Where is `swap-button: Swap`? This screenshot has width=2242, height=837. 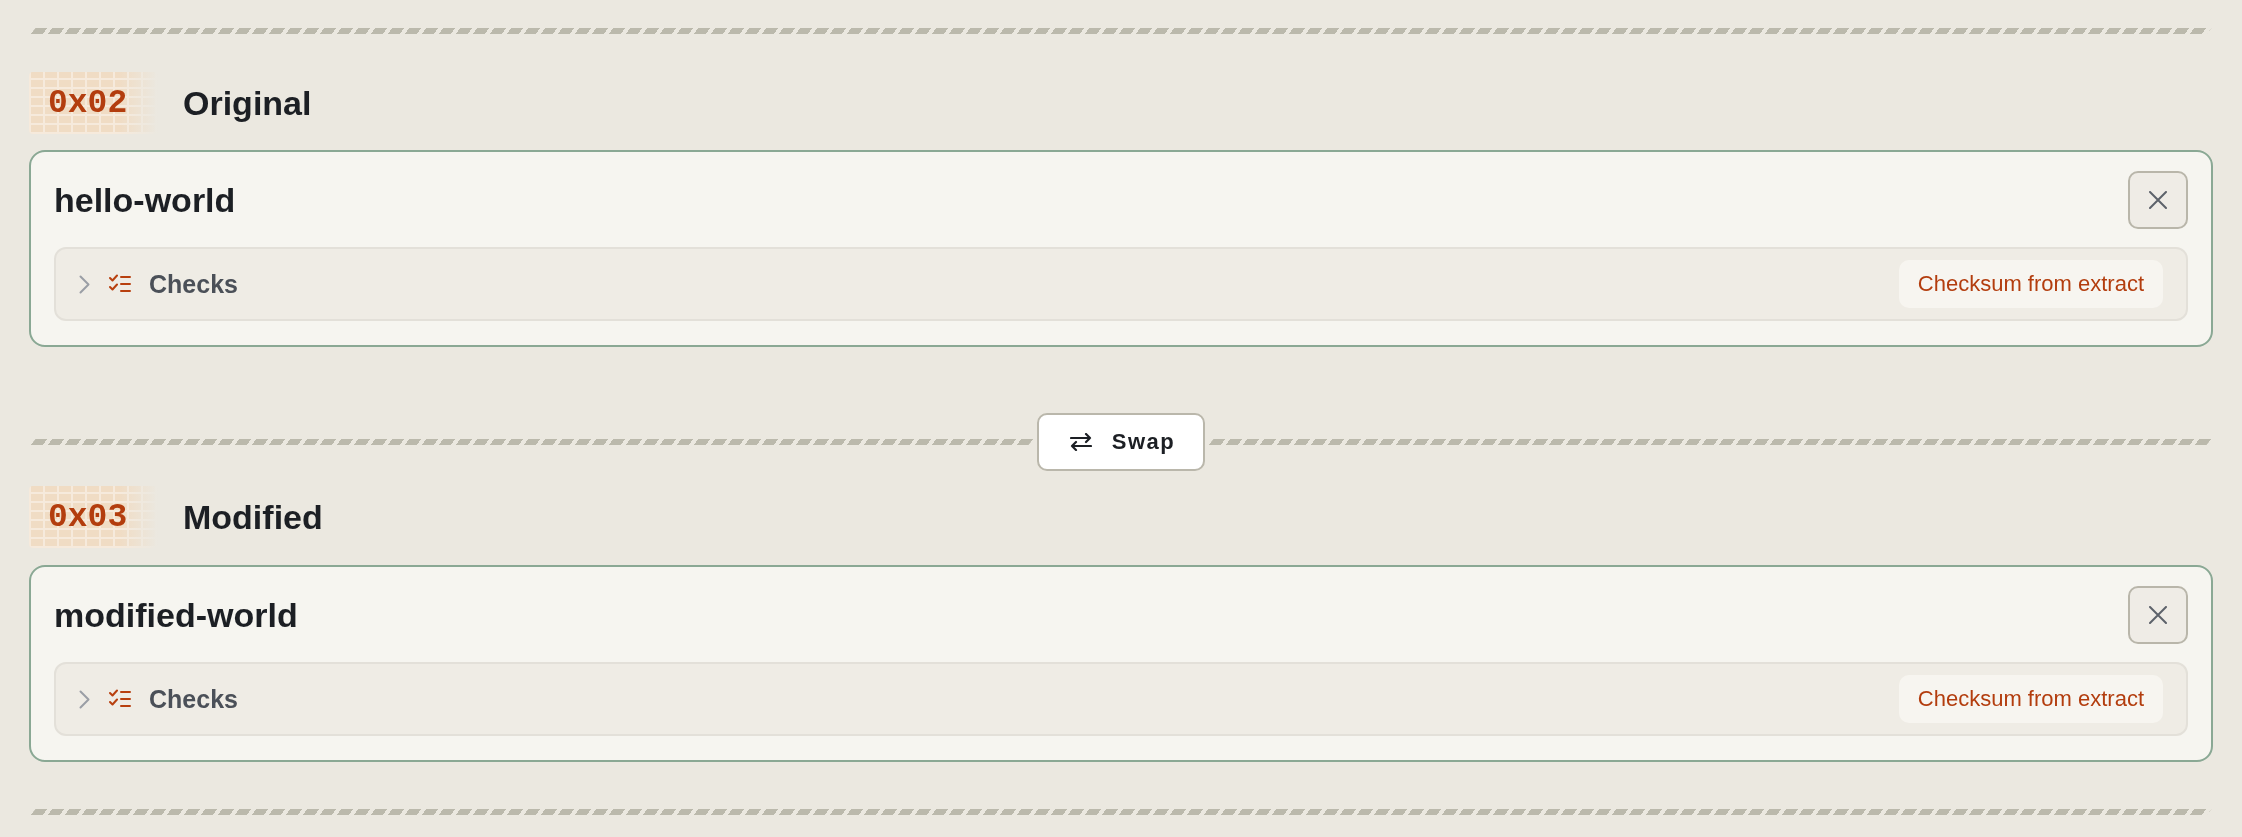
swap-button: Swap is located at coordinates (1121, 442).